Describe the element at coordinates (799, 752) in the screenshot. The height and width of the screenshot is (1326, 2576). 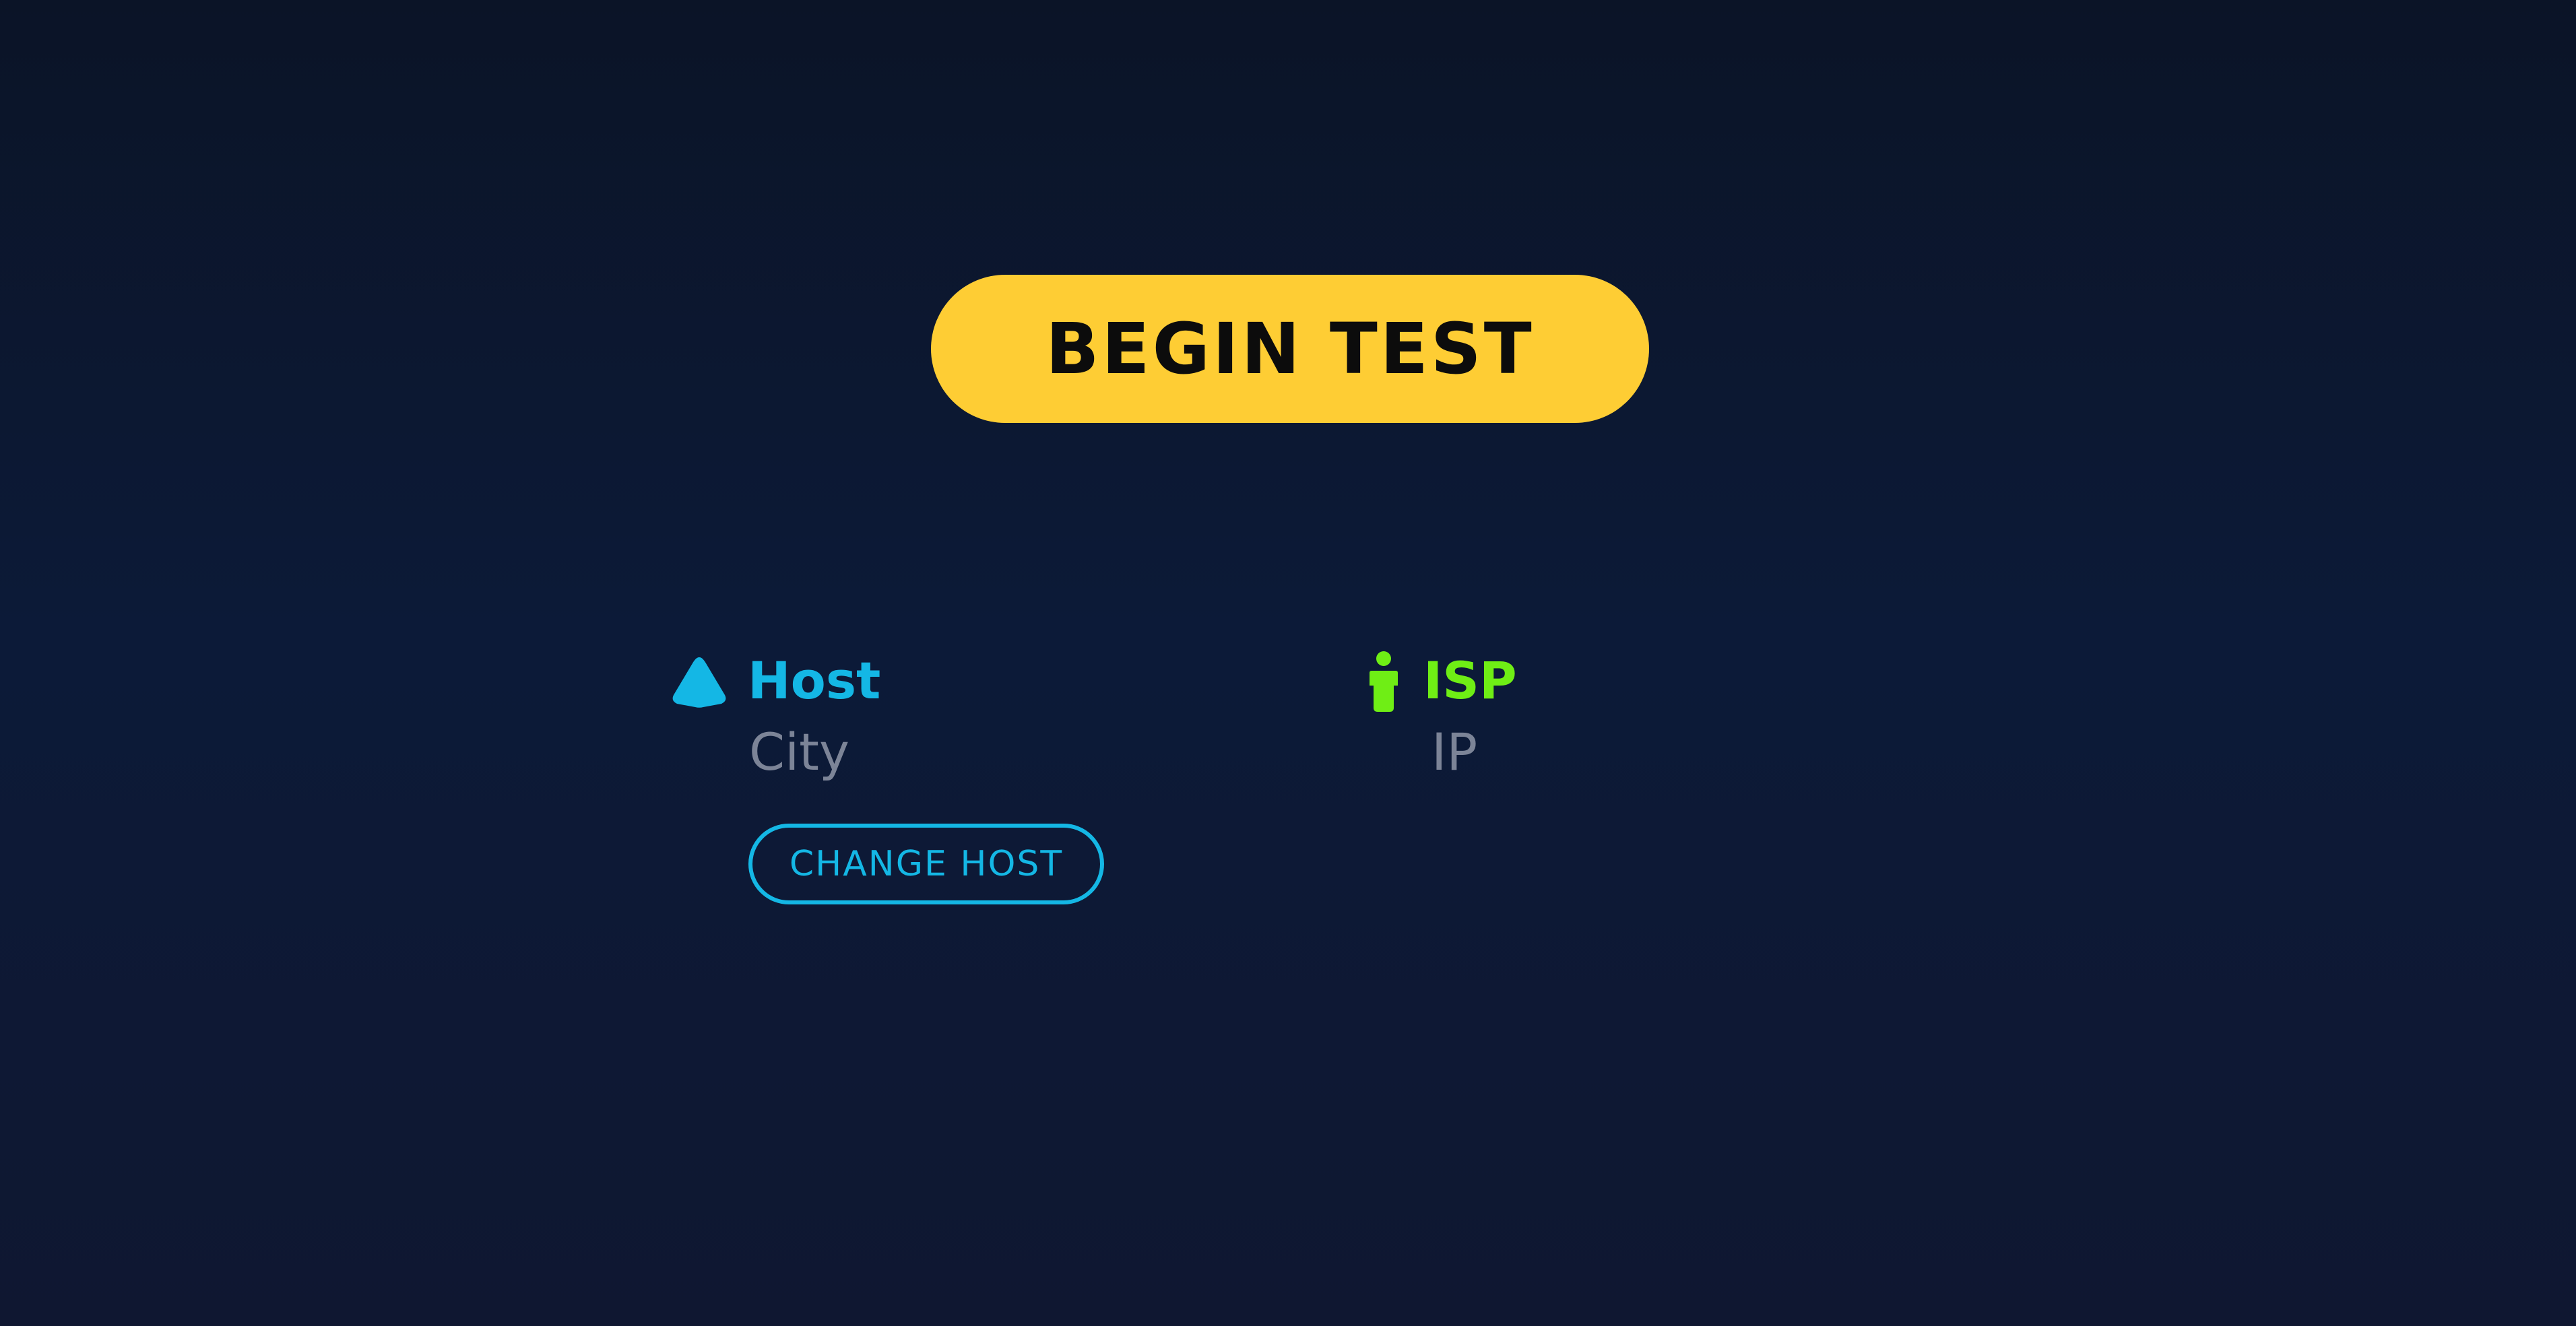
I see `host-city: City` at that location.